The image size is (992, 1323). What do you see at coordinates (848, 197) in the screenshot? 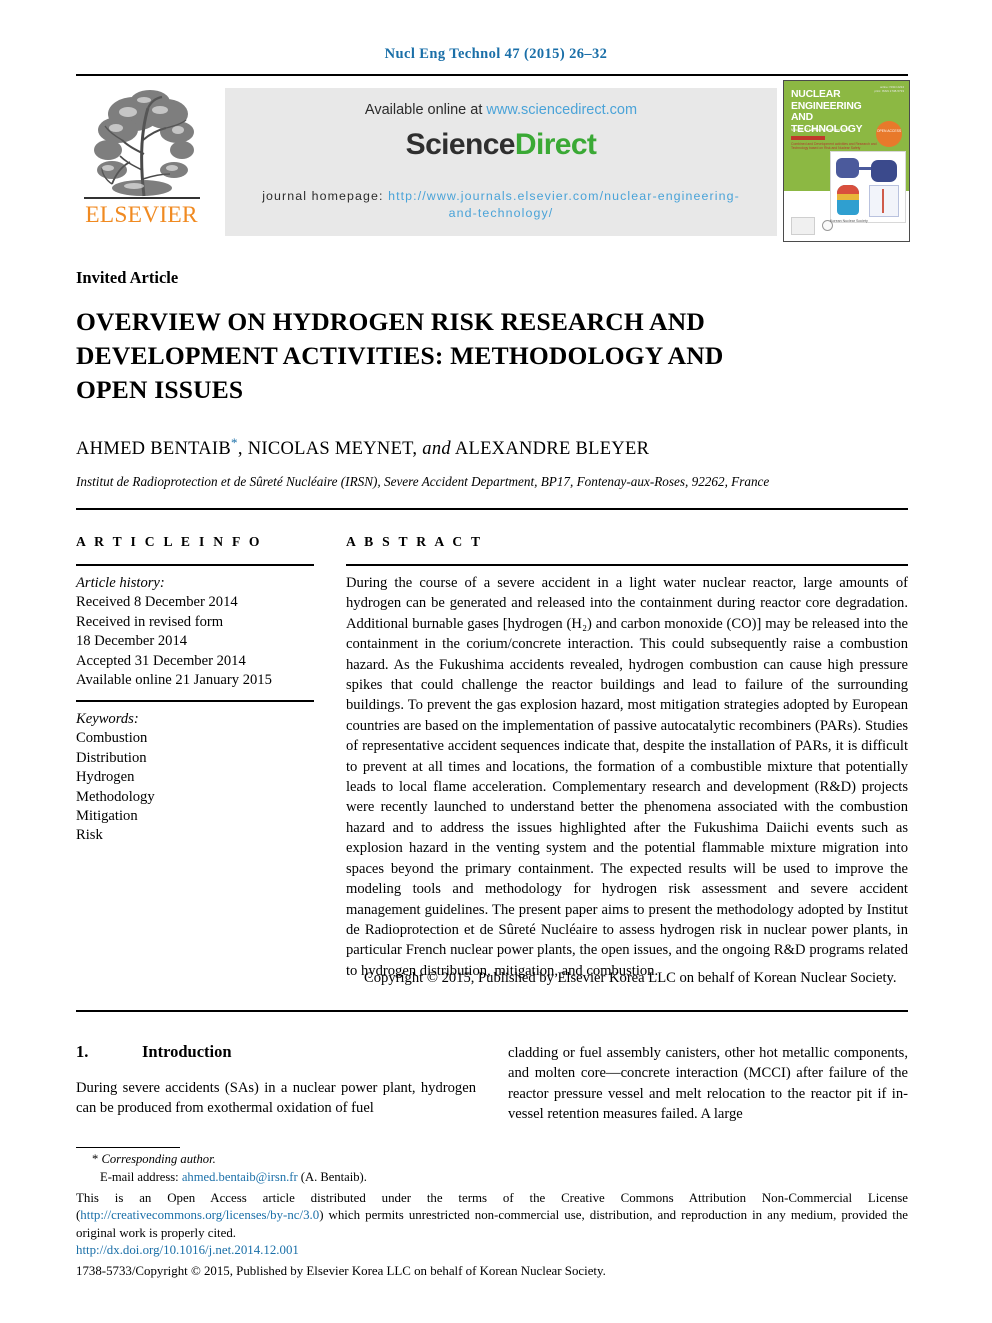
I see `cover-reactor-mid-layer` at bounding box center [848, 197].